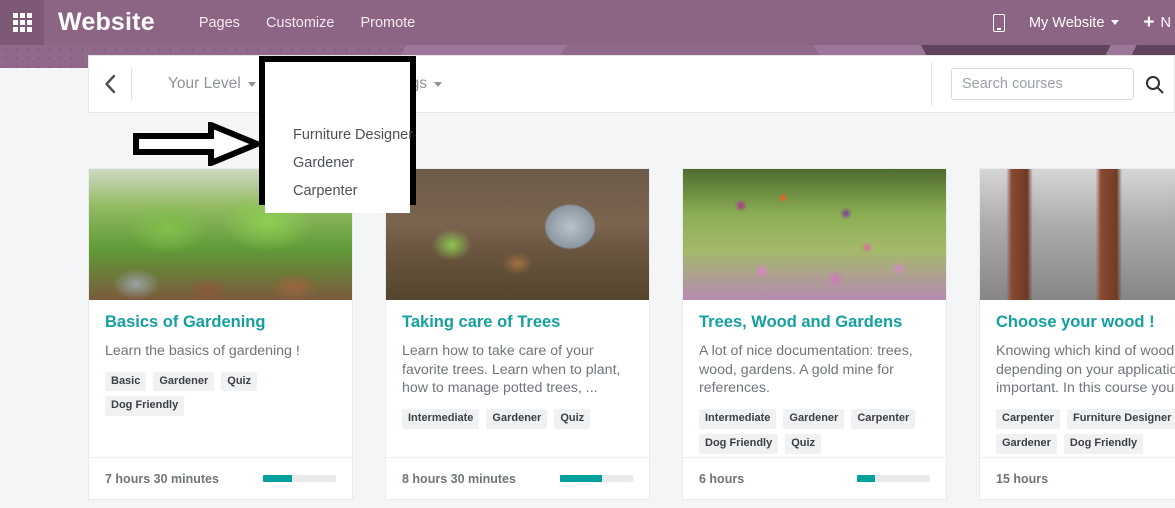 This screenshot has width=1175, height=508. What do you see at coordinates (300, 23) in the screenshot?
I see `nav-item-customize: Customize` at bounding box center [300, 23].